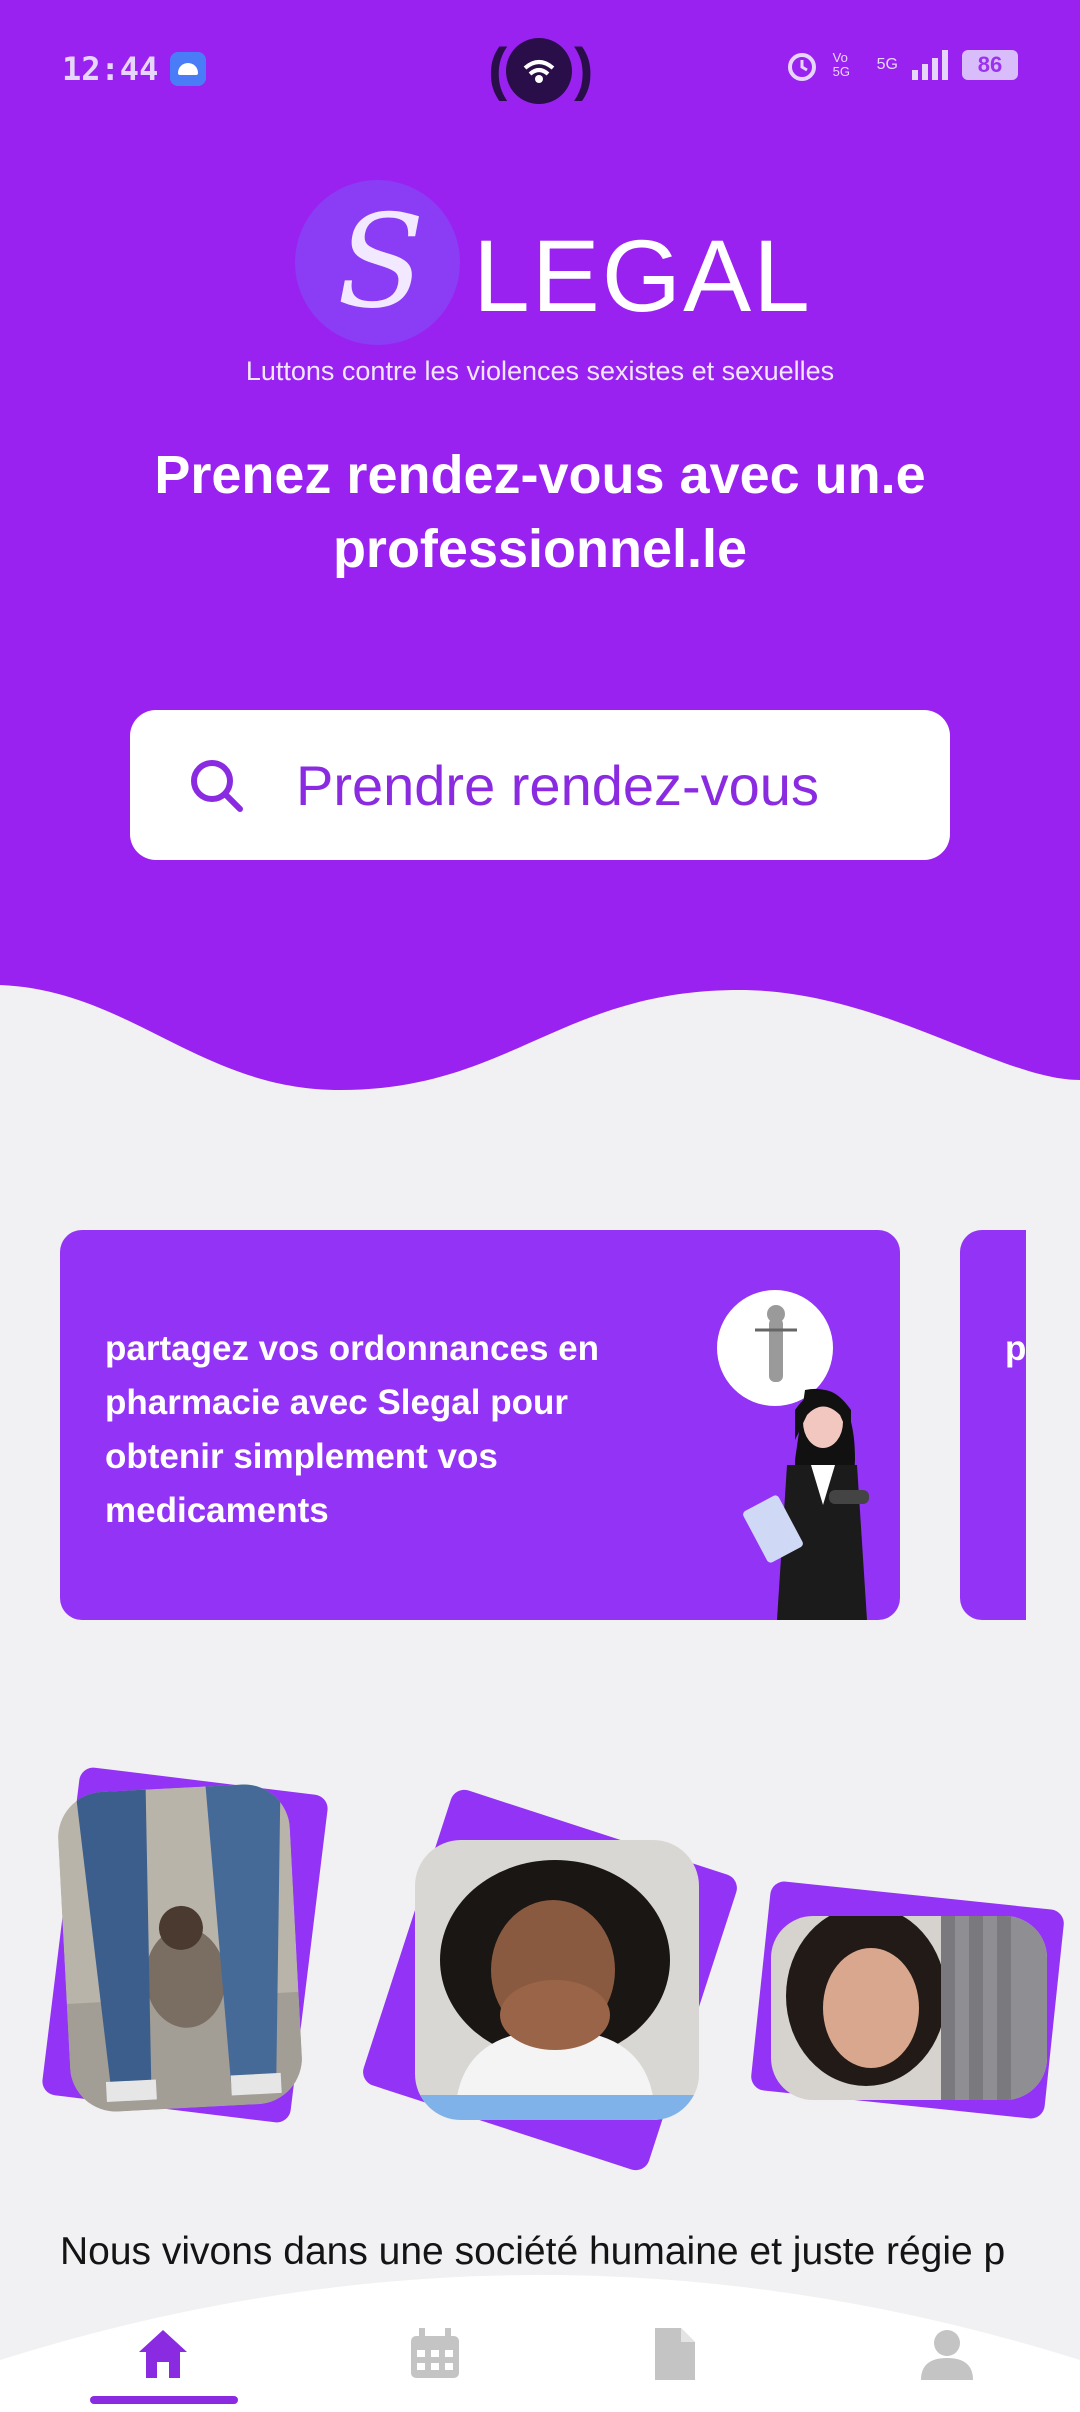 Image resolution: width=1080 pixels, height=2412 pixels. I want to click on nav-active-indicator, so click(164, 2400).